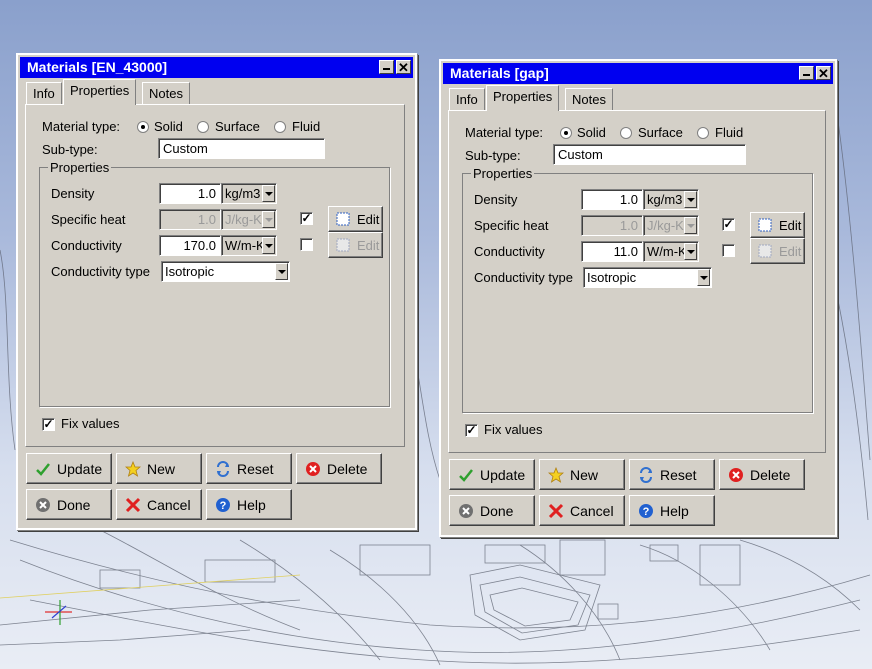 This screenshot has width=872, height=669. I want to click on refresh-icon, so click(223, 468).